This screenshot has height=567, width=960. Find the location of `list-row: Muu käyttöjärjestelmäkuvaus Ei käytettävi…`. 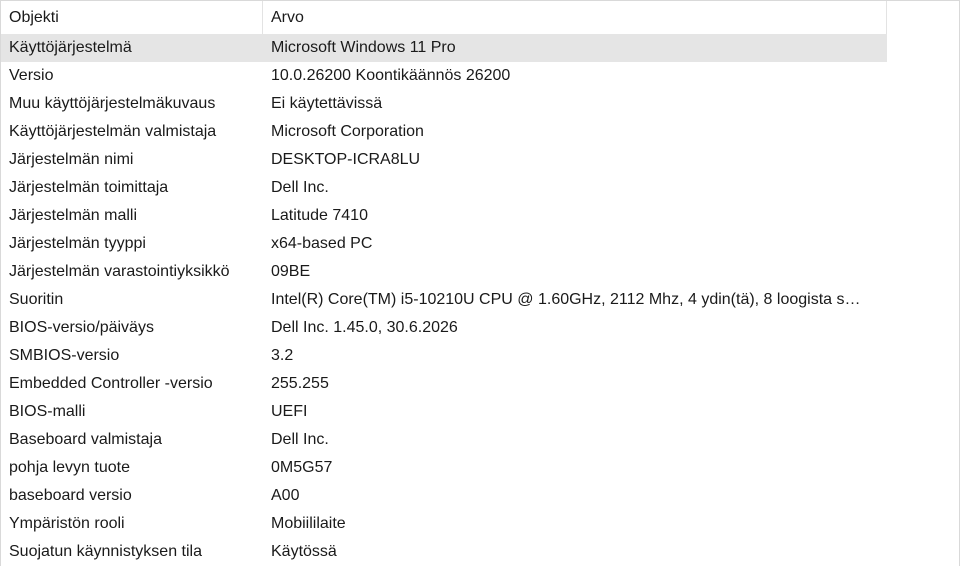

list-row: Muu käyttöjärjestelmäkuvaus Ei käytettävi… is located at coordinates (444, 104).